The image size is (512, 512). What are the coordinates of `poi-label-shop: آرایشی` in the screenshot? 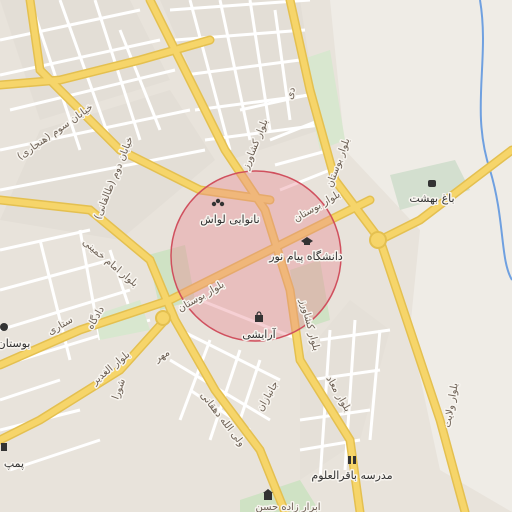 It's located at (259, 334).